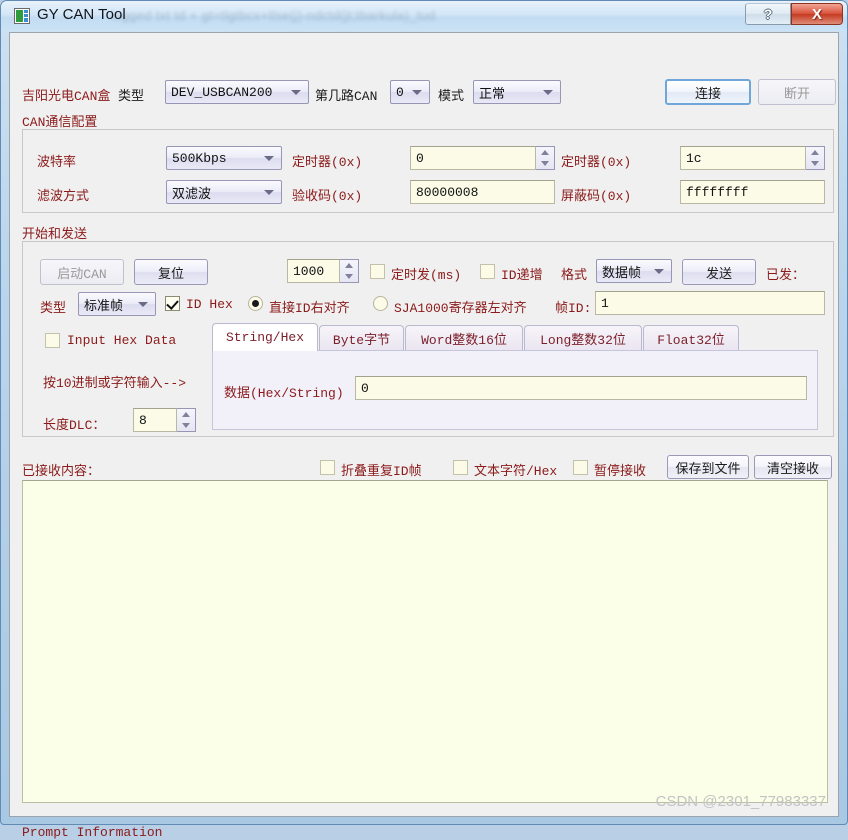 This screenshot has height=840, width=848. What do you see at coordinates (186, 420) in the screenshot?
I see `dlc-stepper` at bounding box center [186, 420].